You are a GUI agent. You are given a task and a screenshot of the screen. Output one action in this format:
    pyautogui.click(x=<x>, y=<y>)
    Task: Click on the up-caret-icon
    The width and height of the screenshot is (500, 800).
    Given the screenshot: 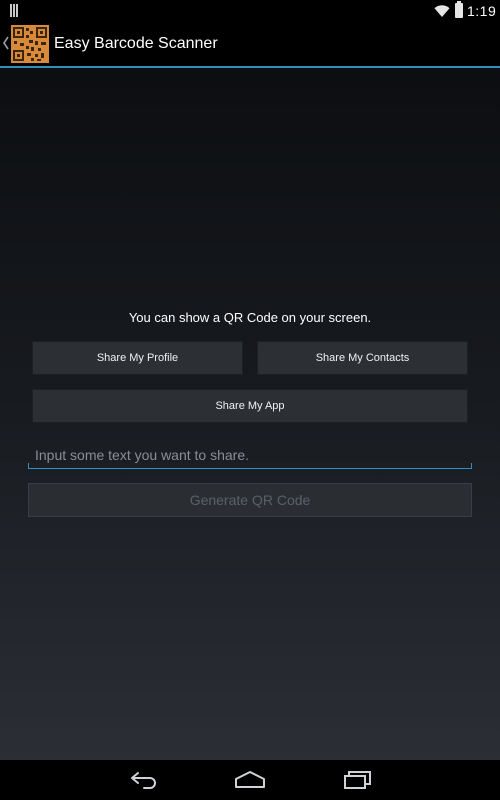 What is the action you would take?
    pyautogui.click(x=6, y=43)
    